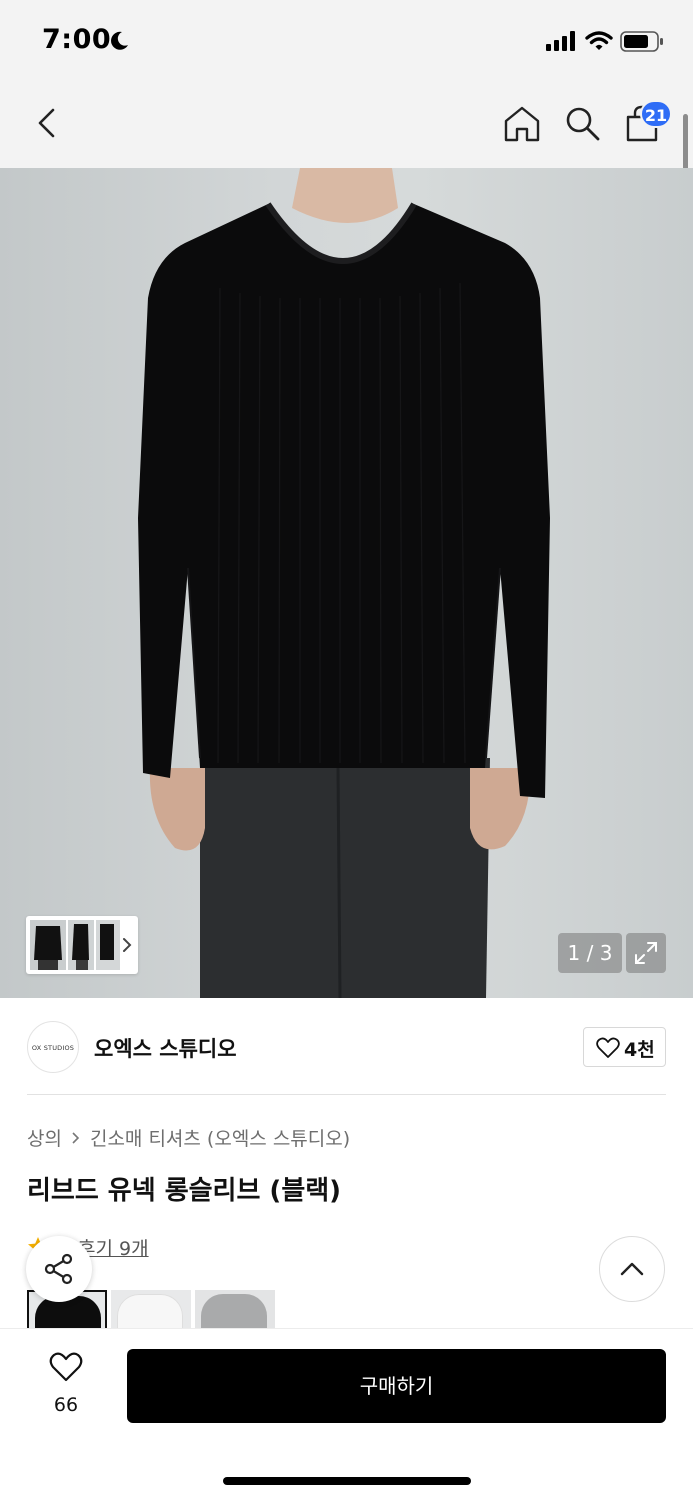  I want to click on expand-button, so click(646, 953).